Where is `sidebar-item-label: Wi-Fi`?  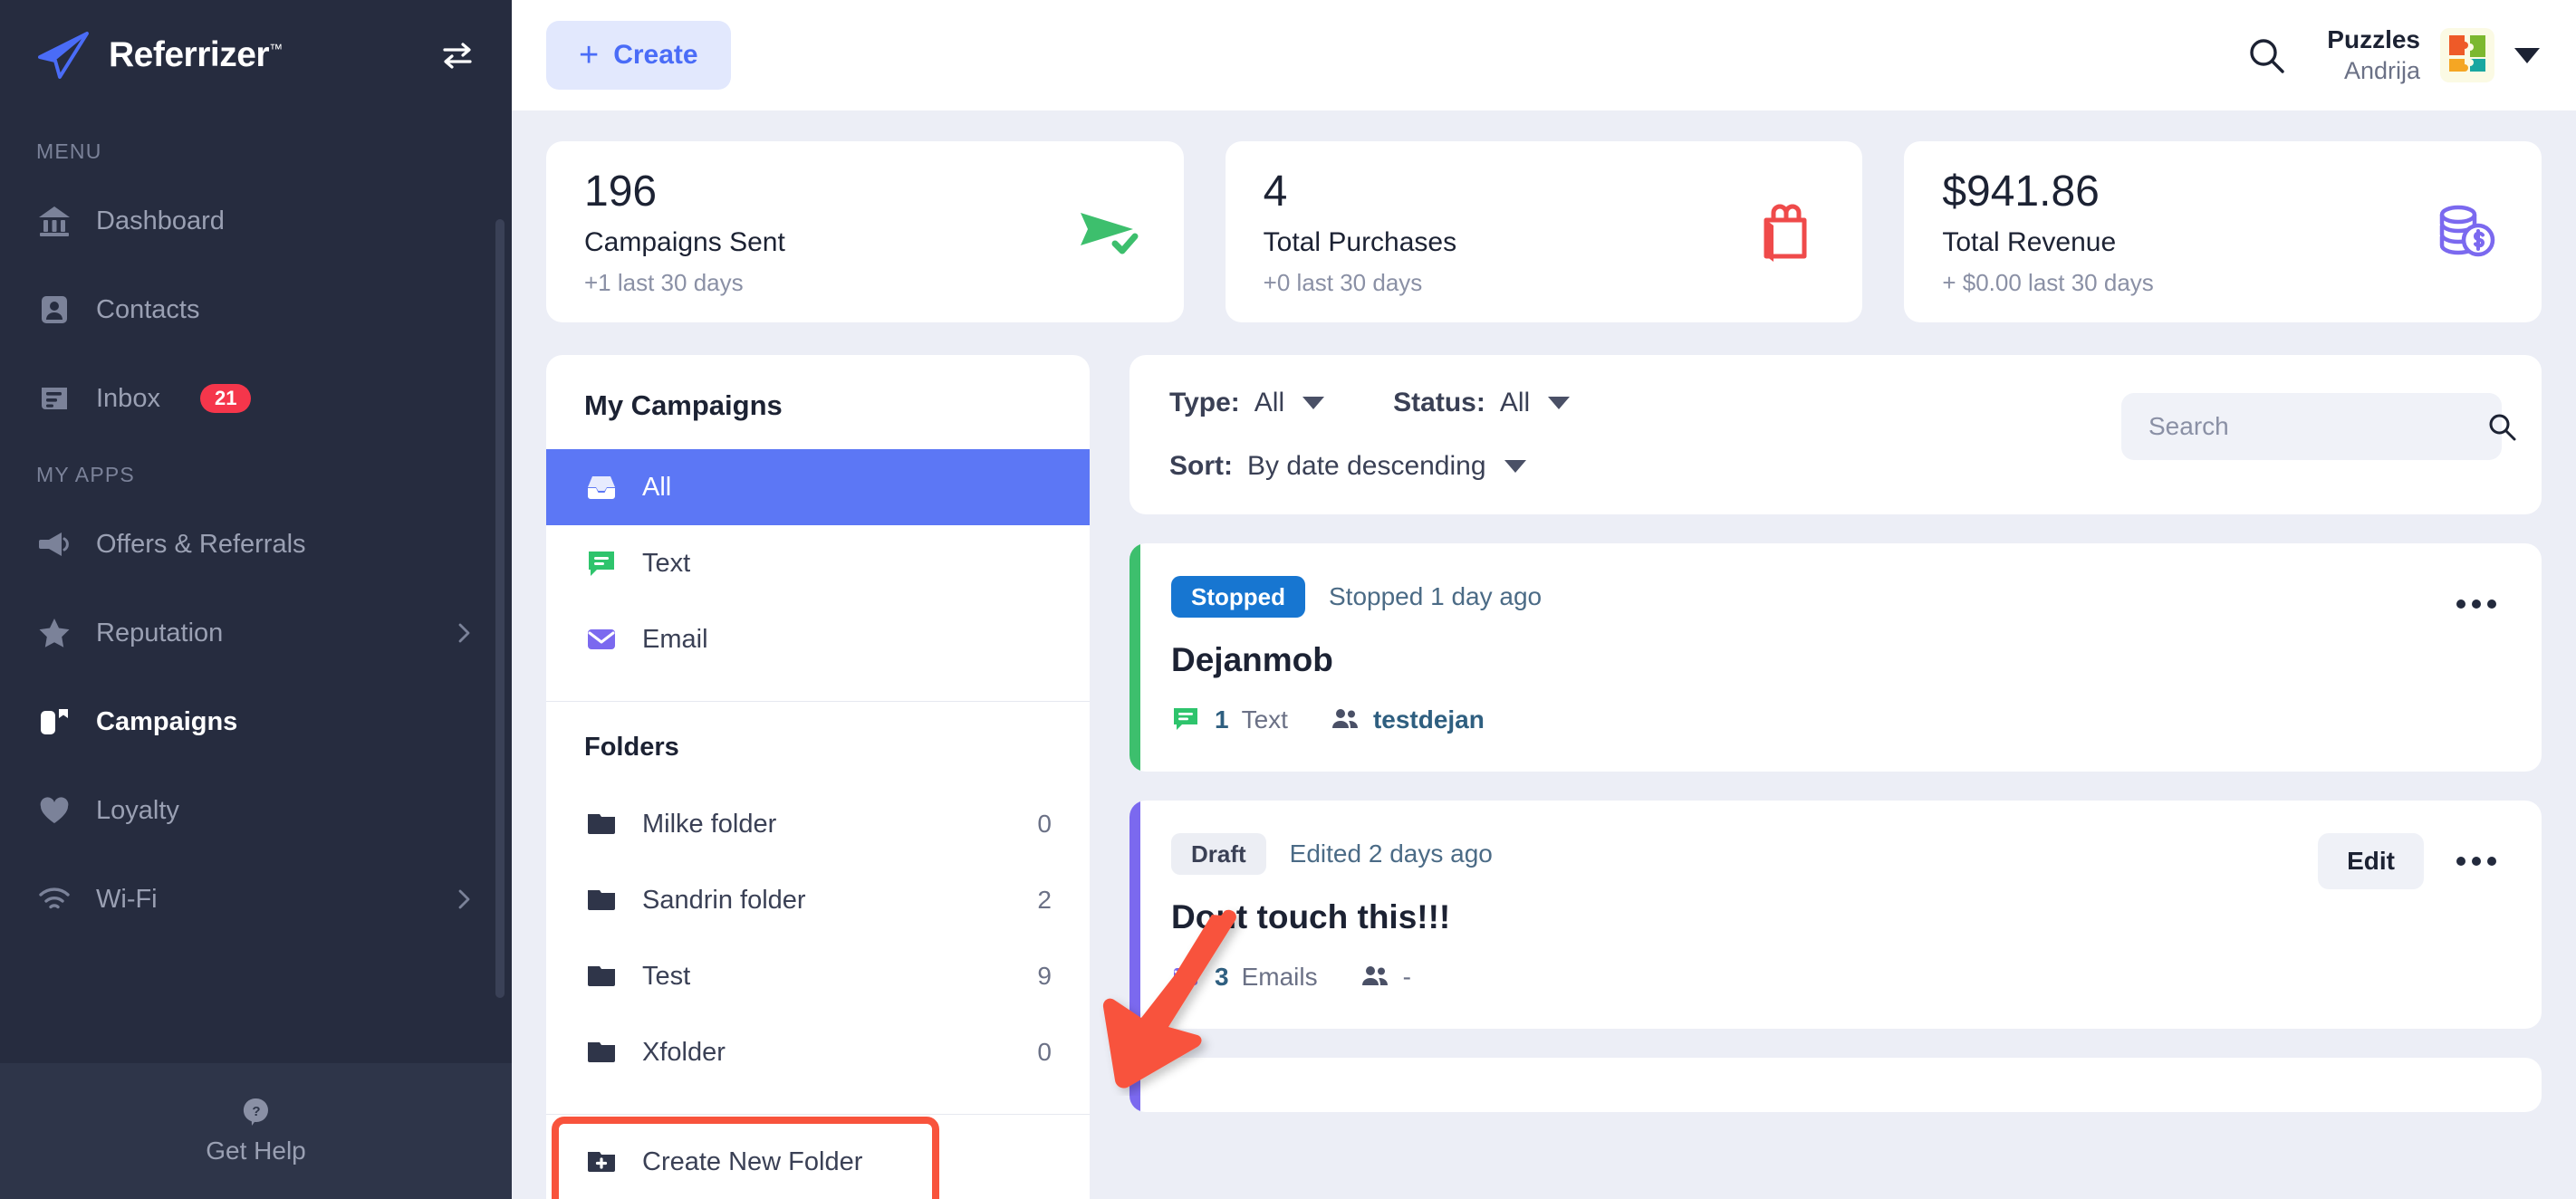
sidebar-item-label: Wi-Fi is located at coordinates (127, 899).